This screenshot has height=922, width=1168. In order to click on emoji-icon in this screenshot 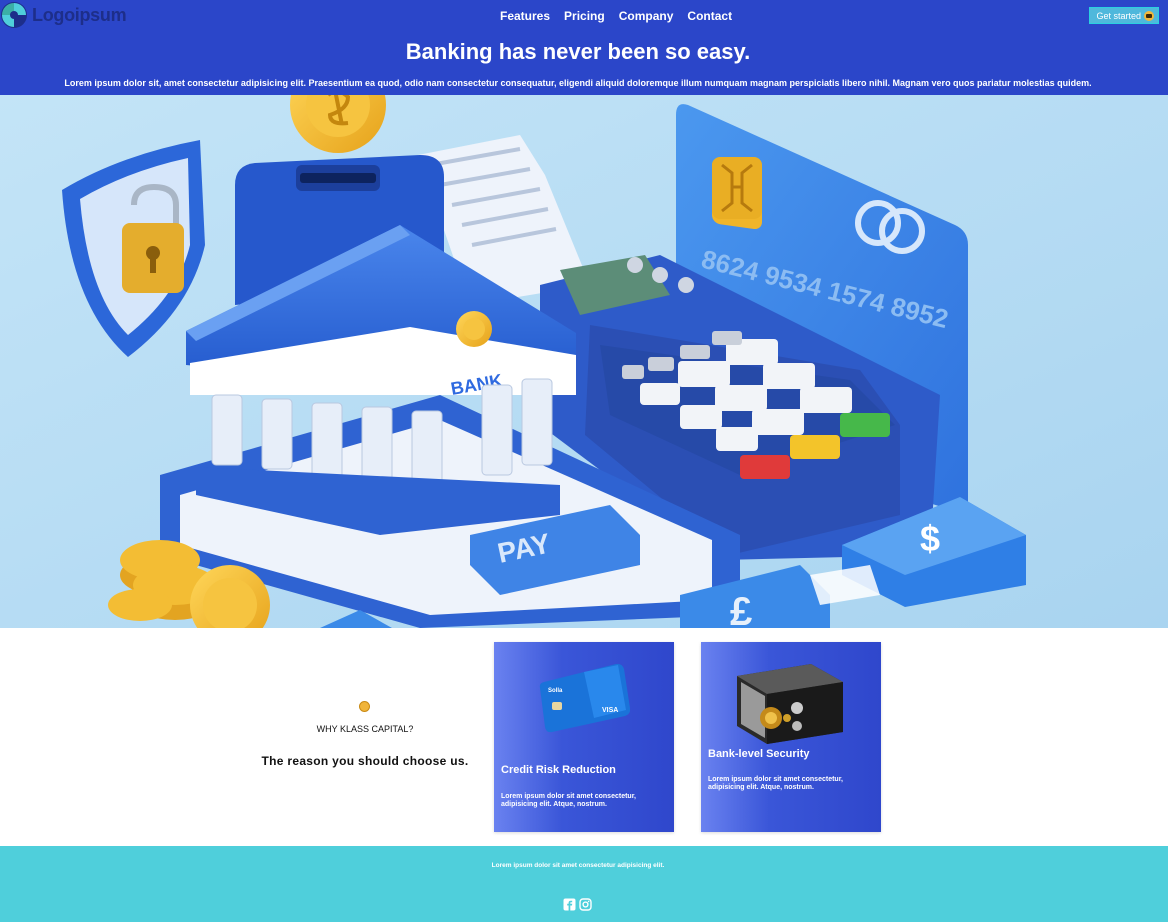, I will do `click(1149, 15)`.